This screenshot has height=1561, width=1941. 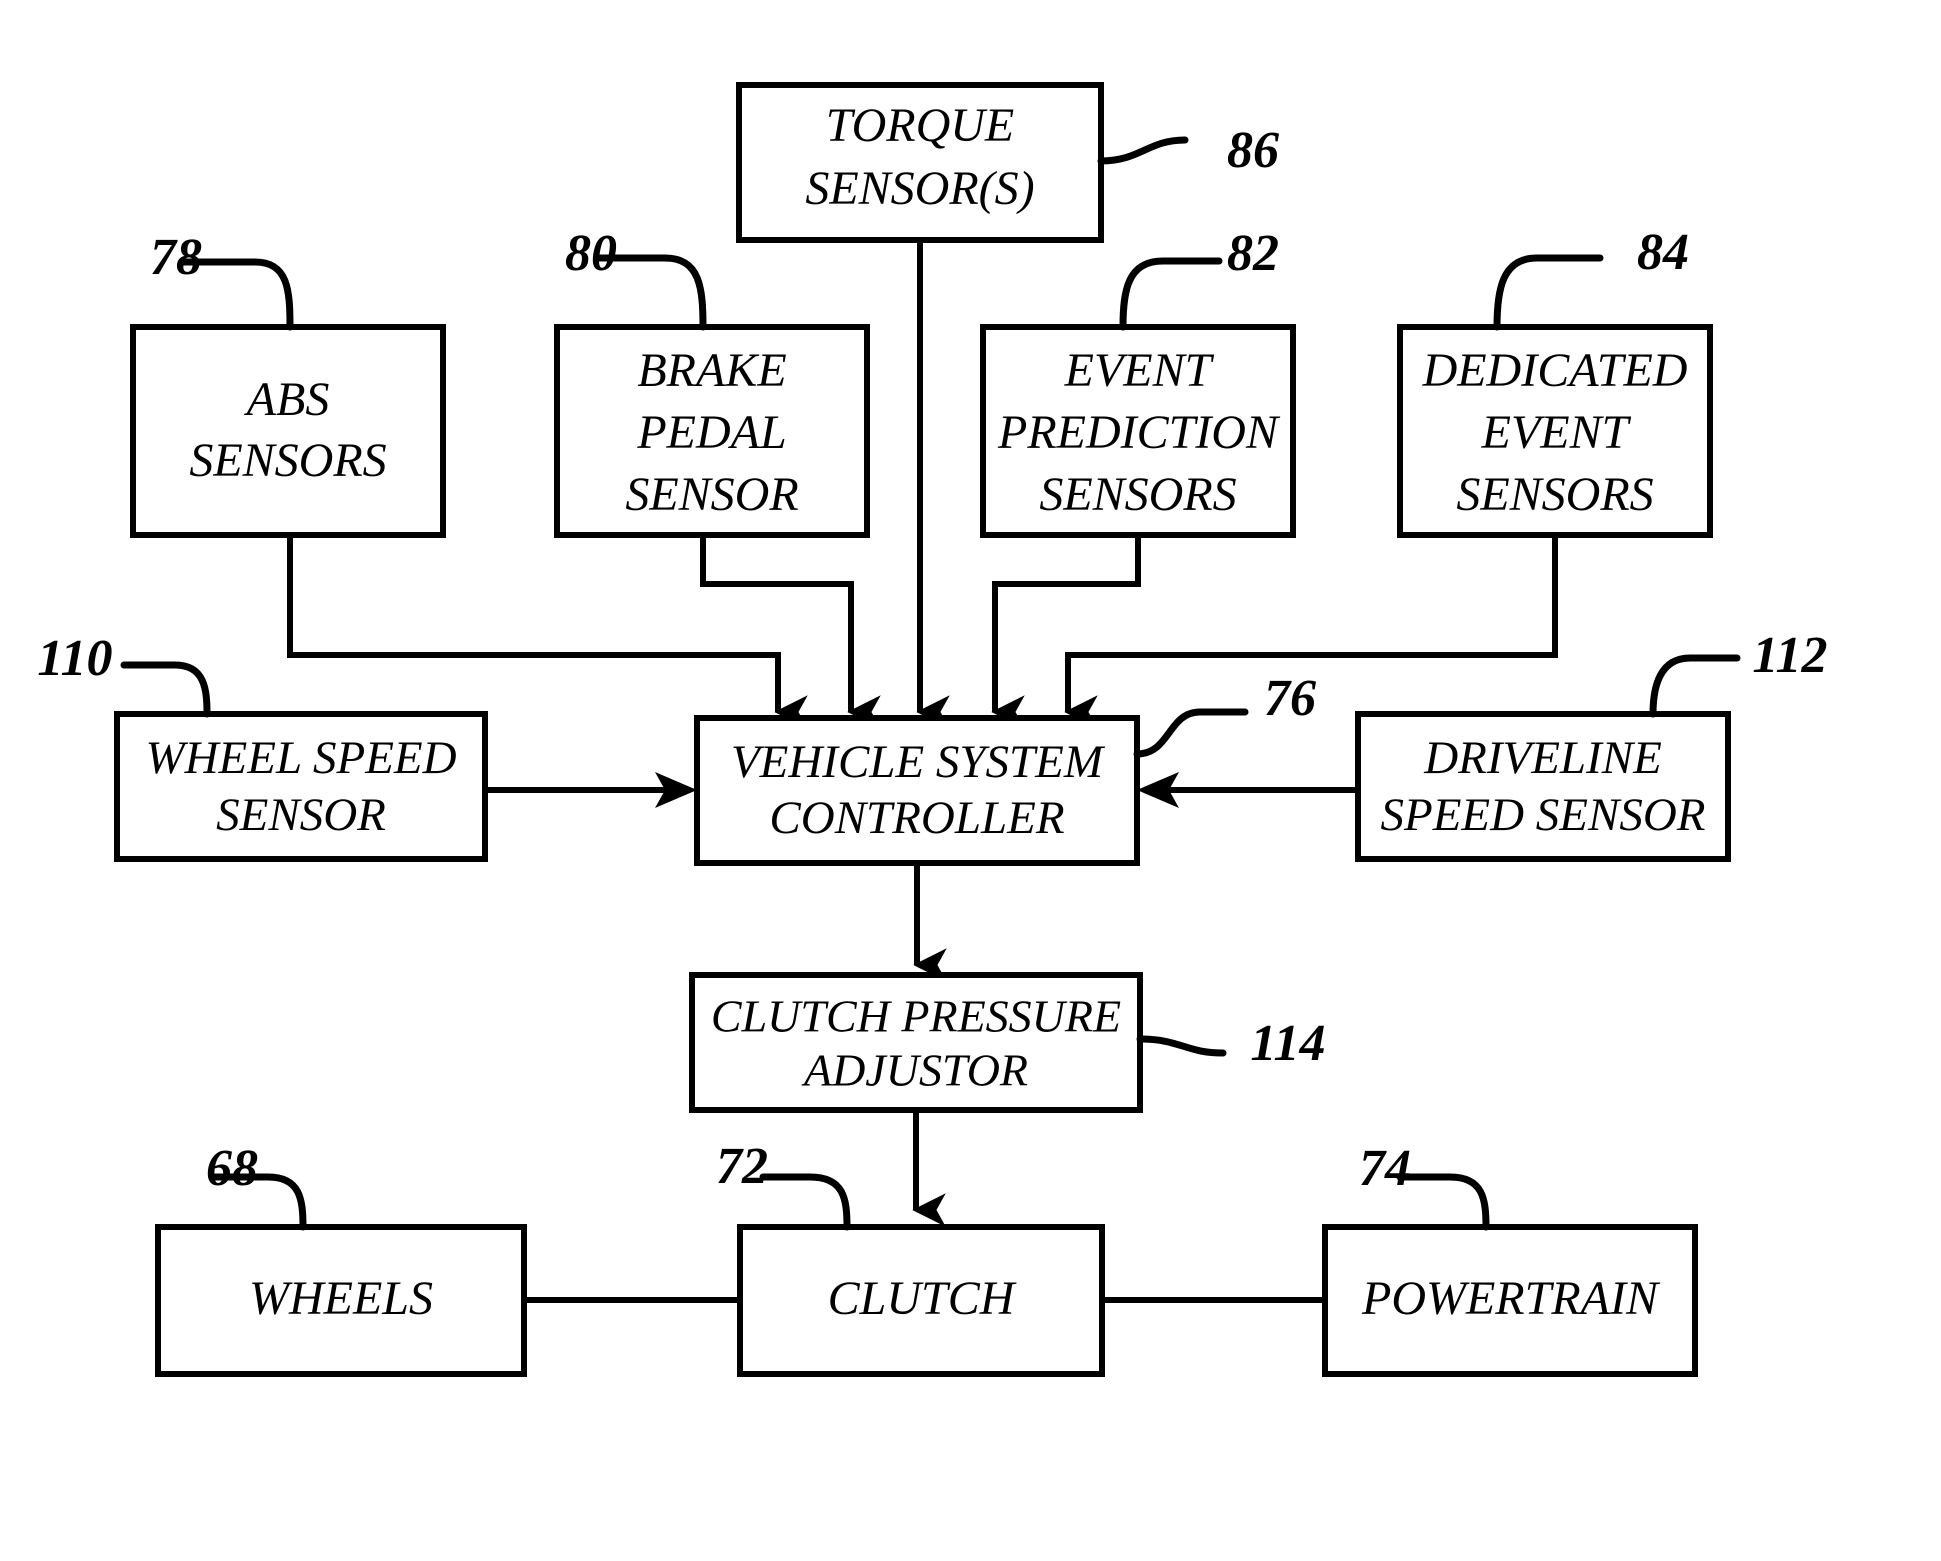 I want to click on box-wheel-speed-sensor-label-1: WHEEL SPEED, so click(x=300, y=758).